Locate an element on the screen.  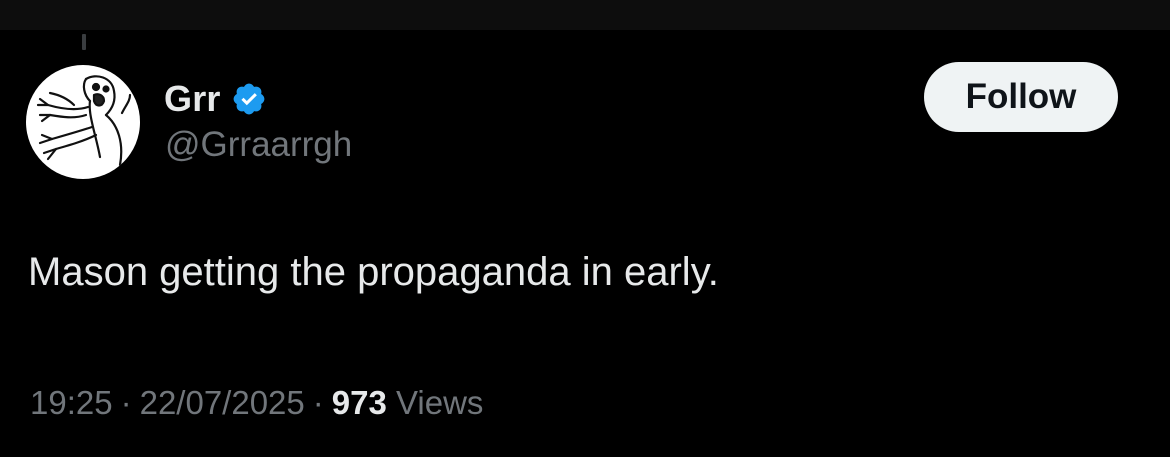
tweet-meta: 19:25 · 22/07/2025 · 973 Views is located at coordinates (256, 403).